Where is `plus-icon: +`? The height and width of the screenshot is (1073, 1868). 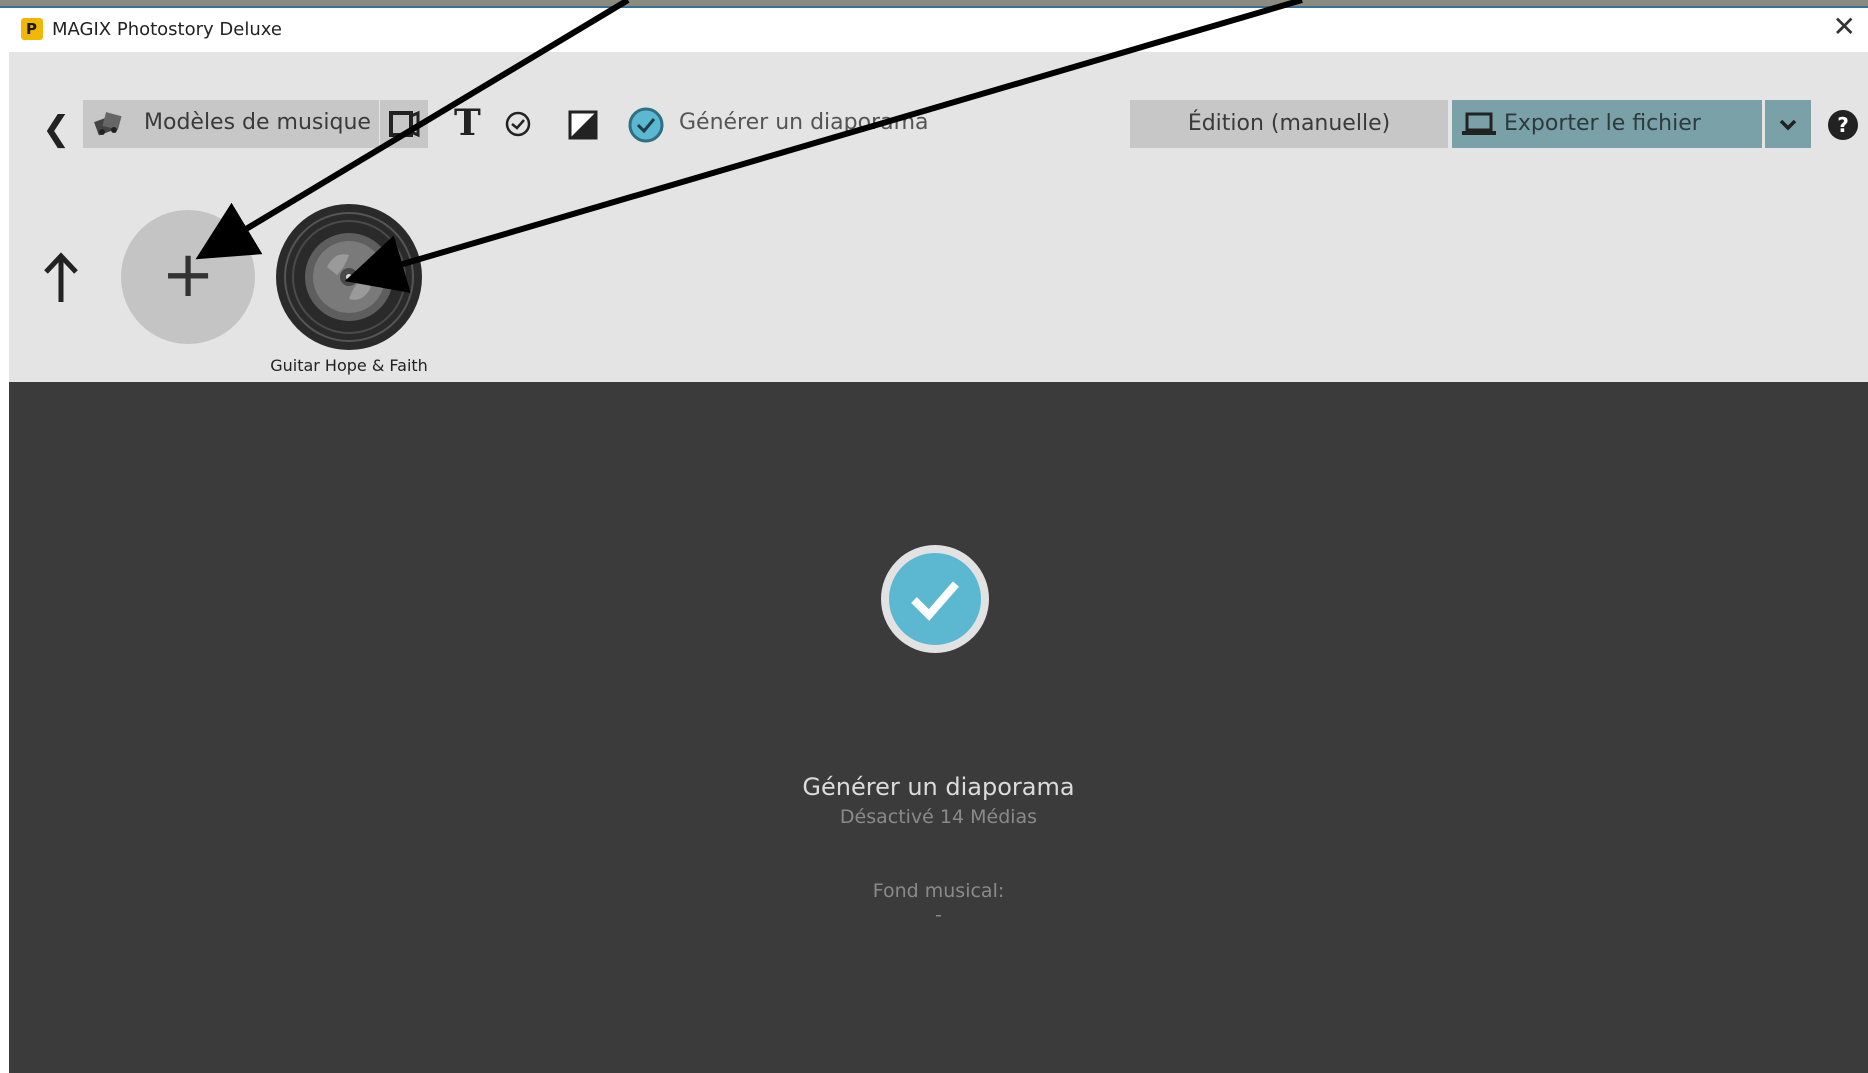 plus-icon: + is located at coordinates (188, 275).